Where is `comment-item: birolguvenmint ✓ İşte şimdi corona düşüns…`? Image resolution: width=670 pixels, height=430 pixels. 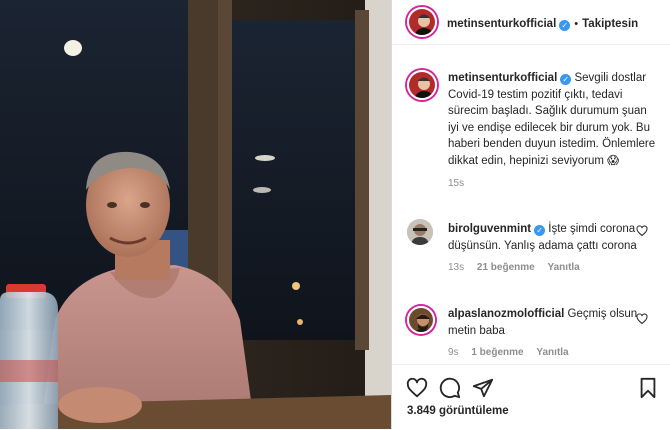 comment-item: birolguvenmint ✓ İşte şimdi corona düşüns… is located at coordinates (543, 249).